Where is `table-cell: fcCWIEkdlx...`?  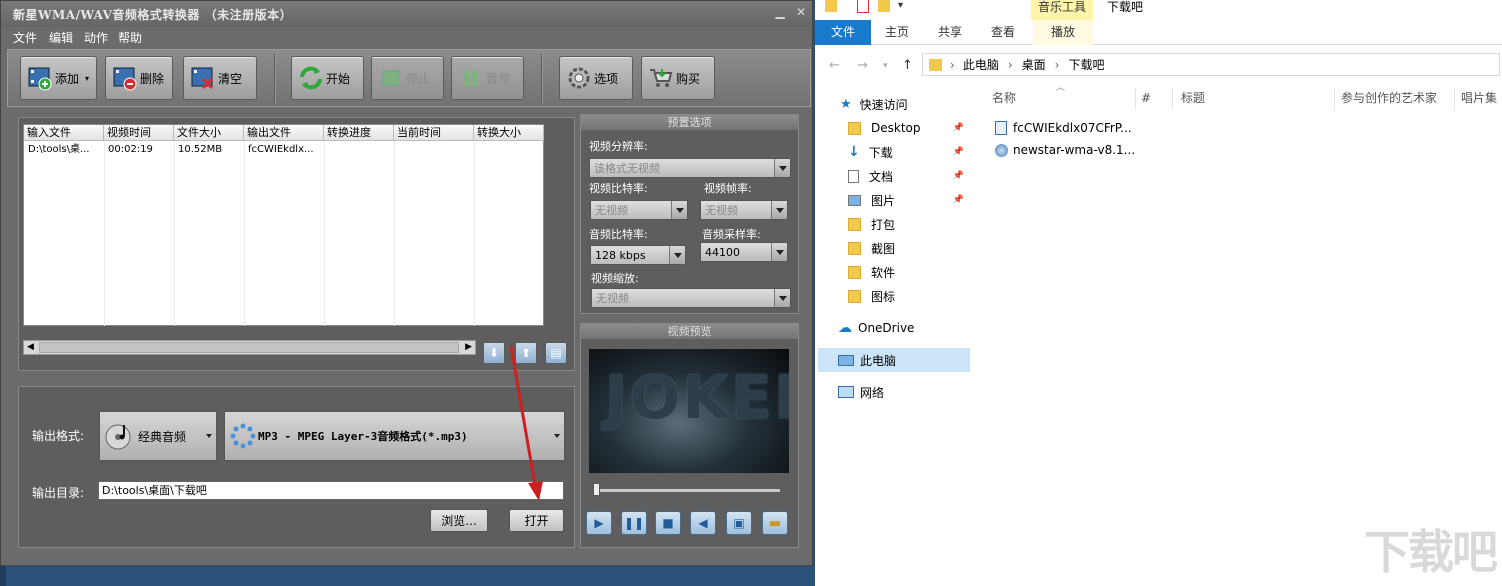
table-cell: fcCWIEkdlx... is located at coordinates (284, 150).